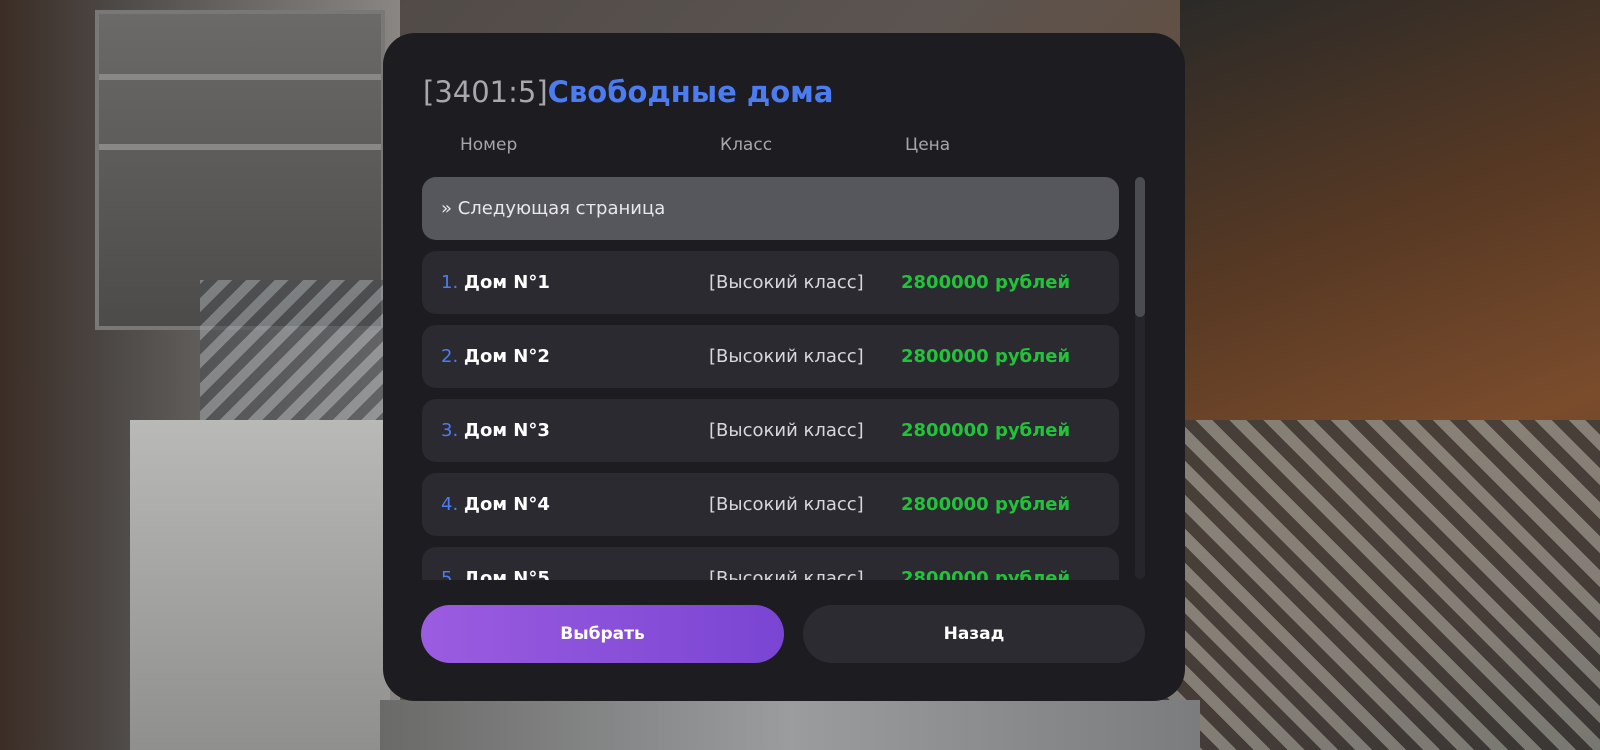 The image size is (1600, 750). I want to click on item-index: 3. Дом N°3, so click(495, 430).